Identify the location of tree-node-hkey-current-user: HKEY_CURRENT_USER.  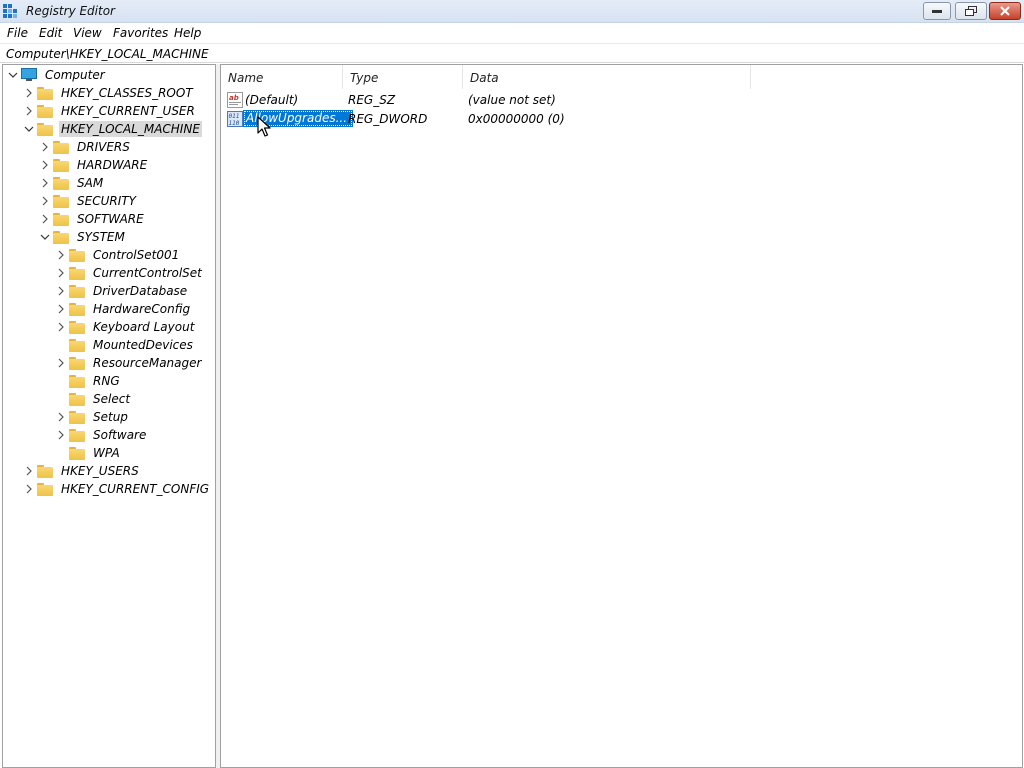
(109, 111).